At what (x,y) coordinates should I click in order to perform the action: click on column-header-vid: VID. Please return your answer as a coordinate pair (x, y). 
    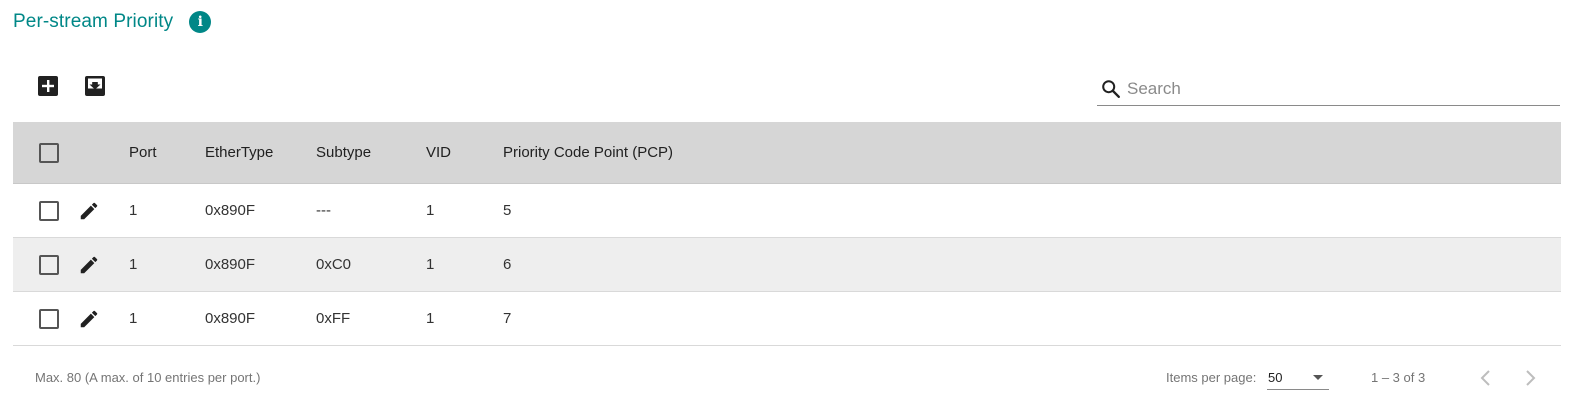
    Looking at the image, I should click on (438, 152).